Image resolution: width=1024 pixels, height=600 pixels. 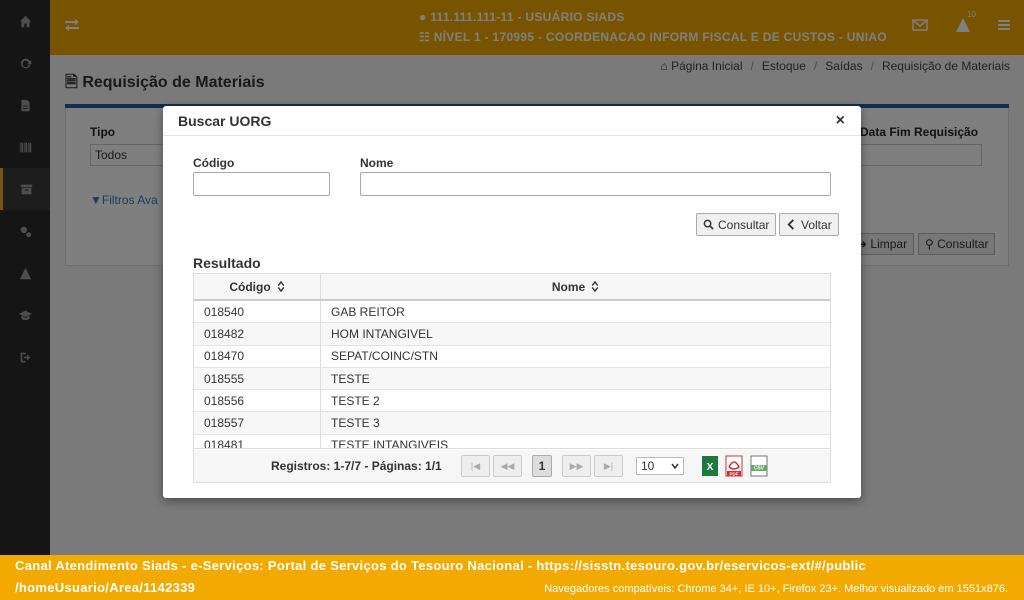 I want to click on codigo-input, so click(x=261, y=184).